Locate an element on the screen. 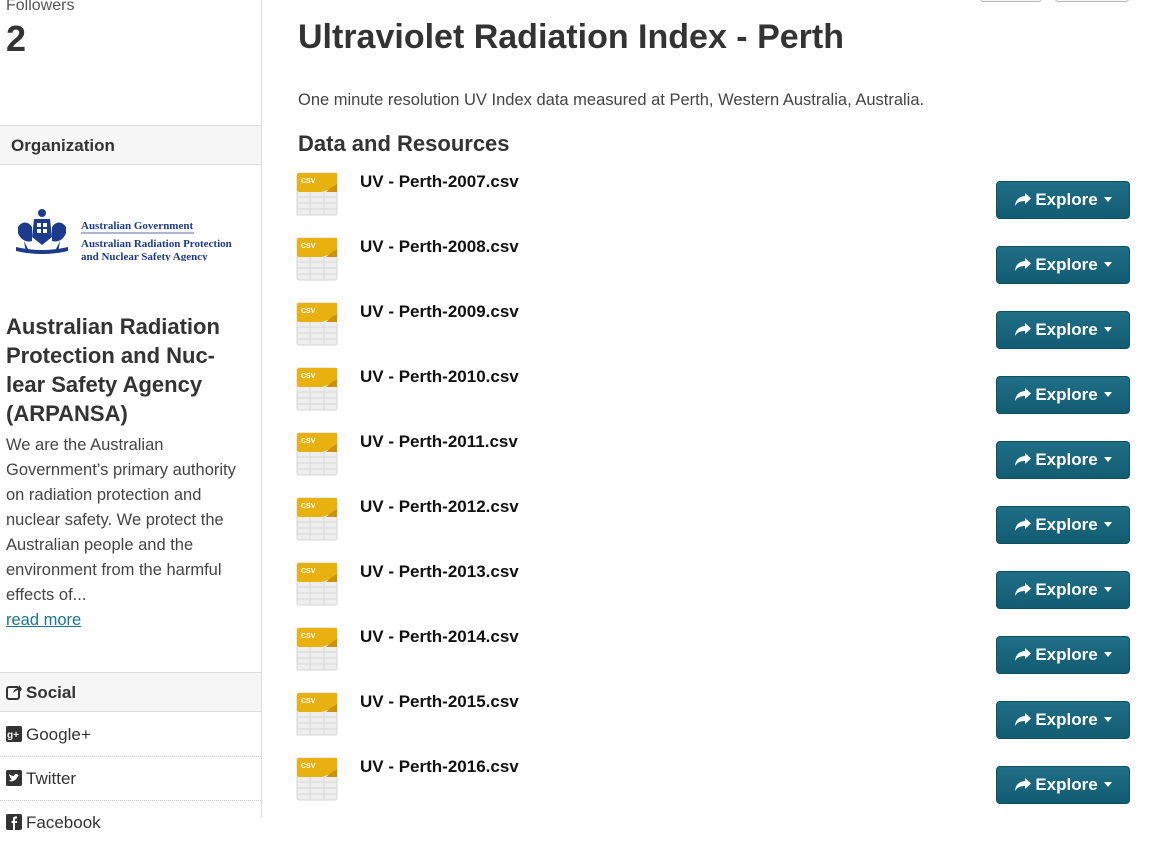  social-item-label: Google+ is located at coordinates (58, 734).